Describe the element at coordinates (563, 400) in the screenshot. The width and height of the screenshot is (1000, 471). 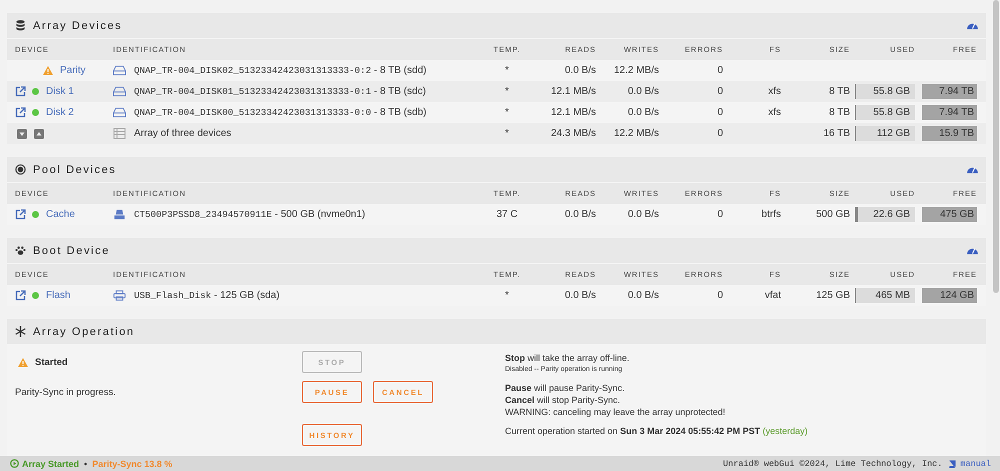
I see `description-text: Cancel will stop Parity-Sync.` at that location.